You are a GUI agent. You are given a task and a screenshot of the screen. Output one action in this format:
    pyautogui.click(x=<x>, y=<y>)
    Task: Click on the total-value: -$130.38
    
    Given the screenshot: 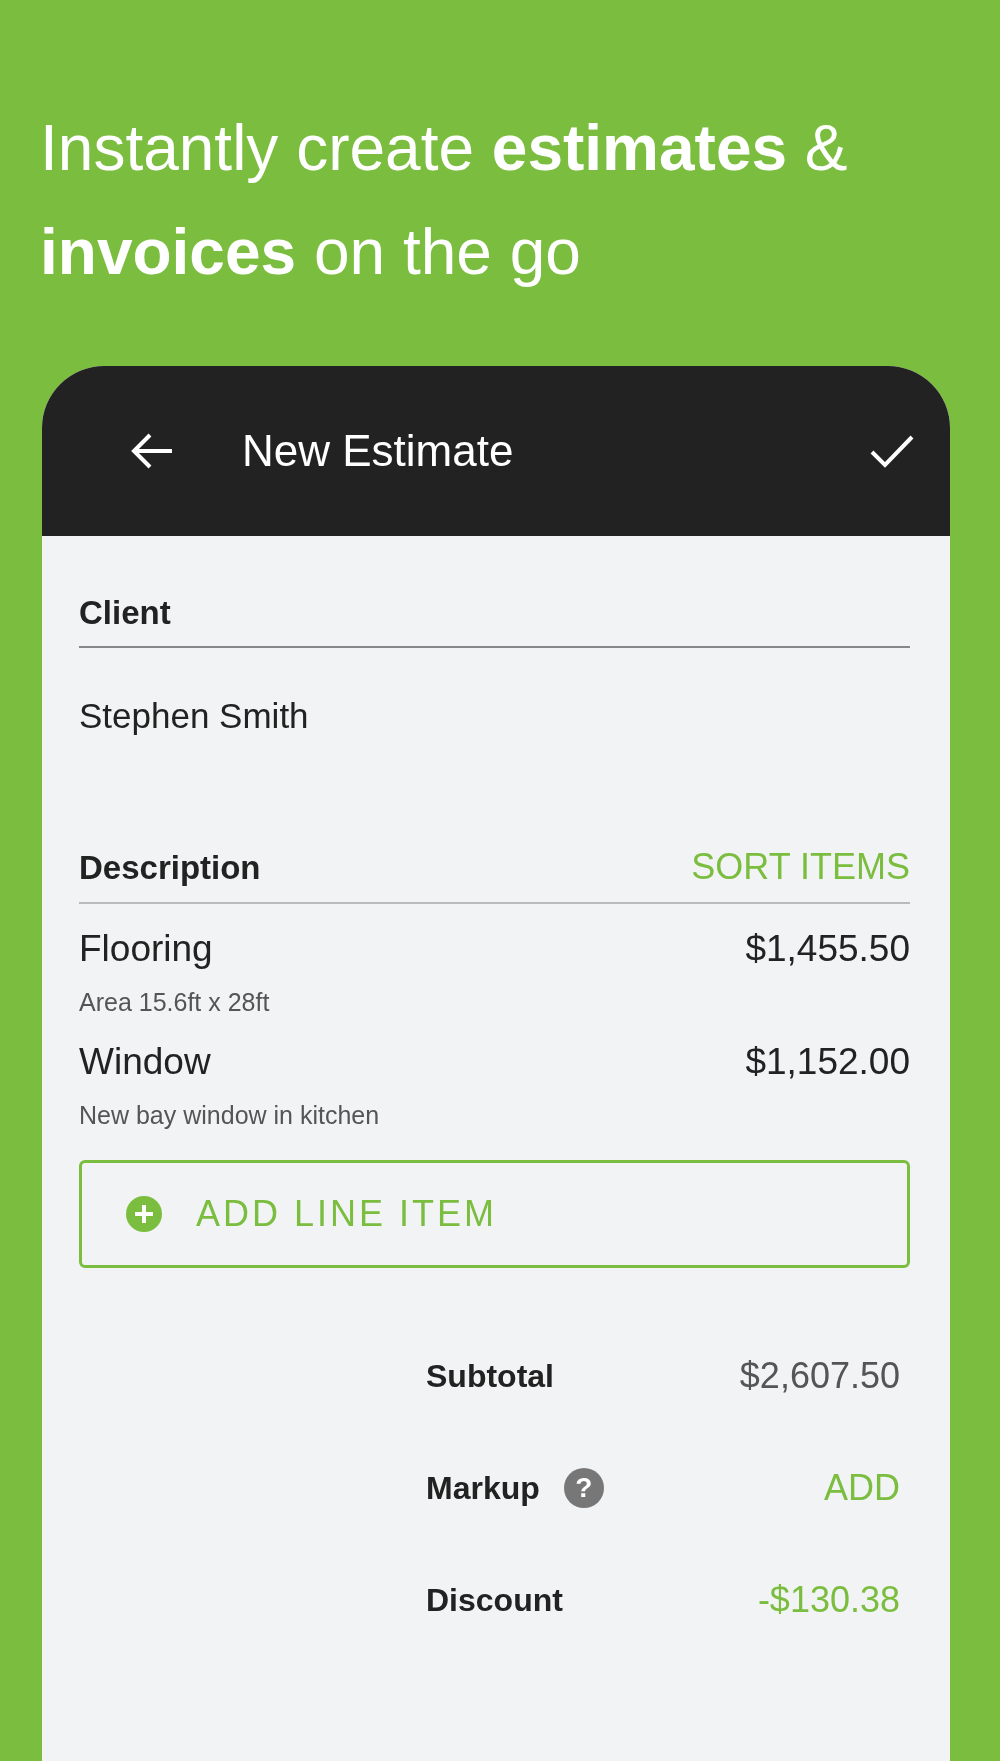 What is the action you would take?
    pyautogui.click(x=828, y=1600)
    